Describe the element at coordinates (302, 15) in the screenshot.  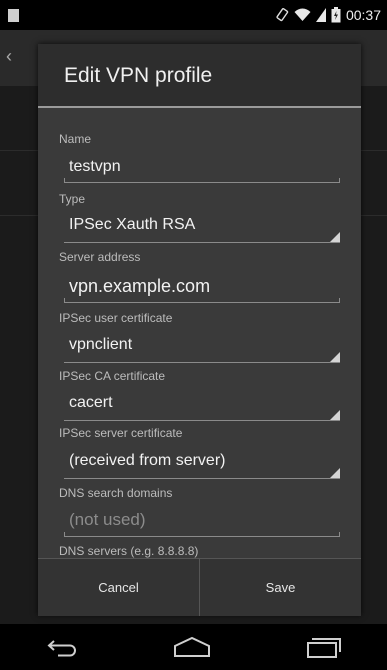
I see `wifi-icon` at that location.